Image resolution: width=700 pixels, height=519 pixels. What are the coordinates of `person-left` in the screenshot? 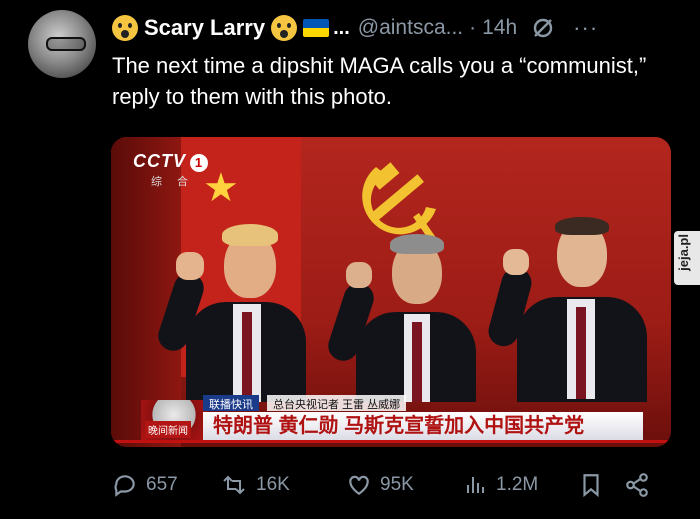 It's located at (231, 307).